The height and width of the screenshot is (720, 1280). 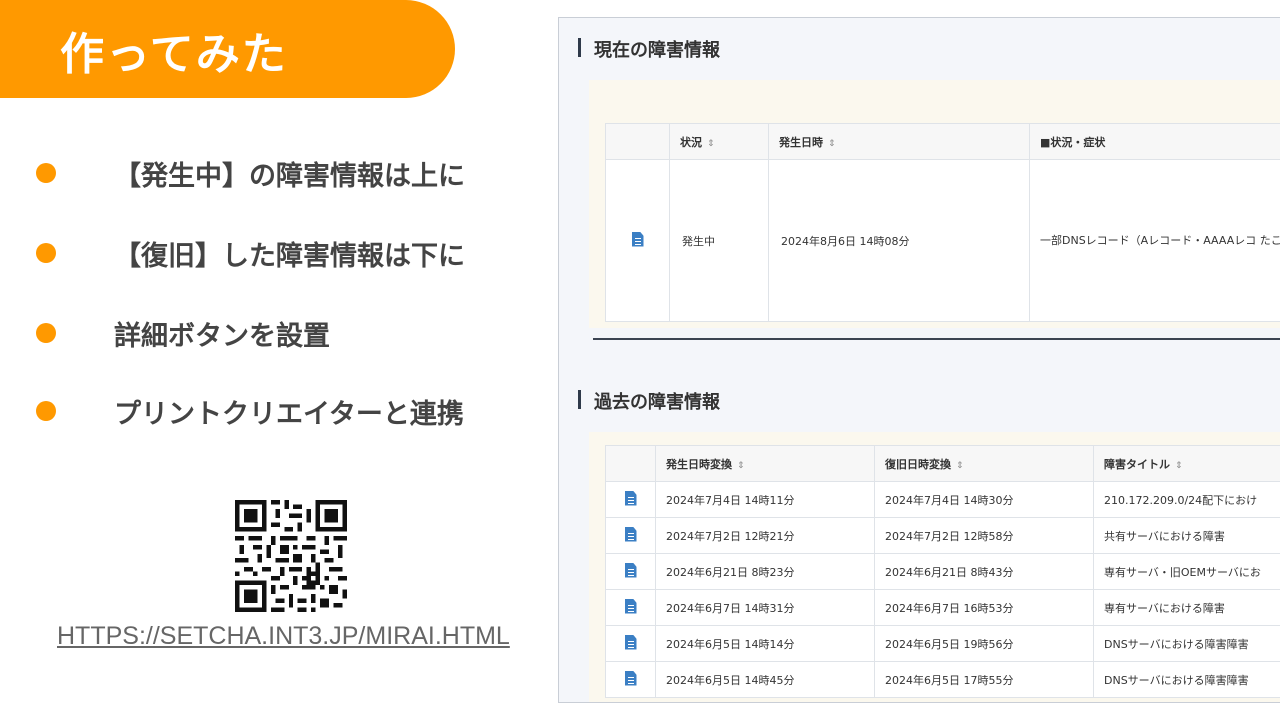 I want to click on title-banner: 作ってみた, so click(x=227, y=49).